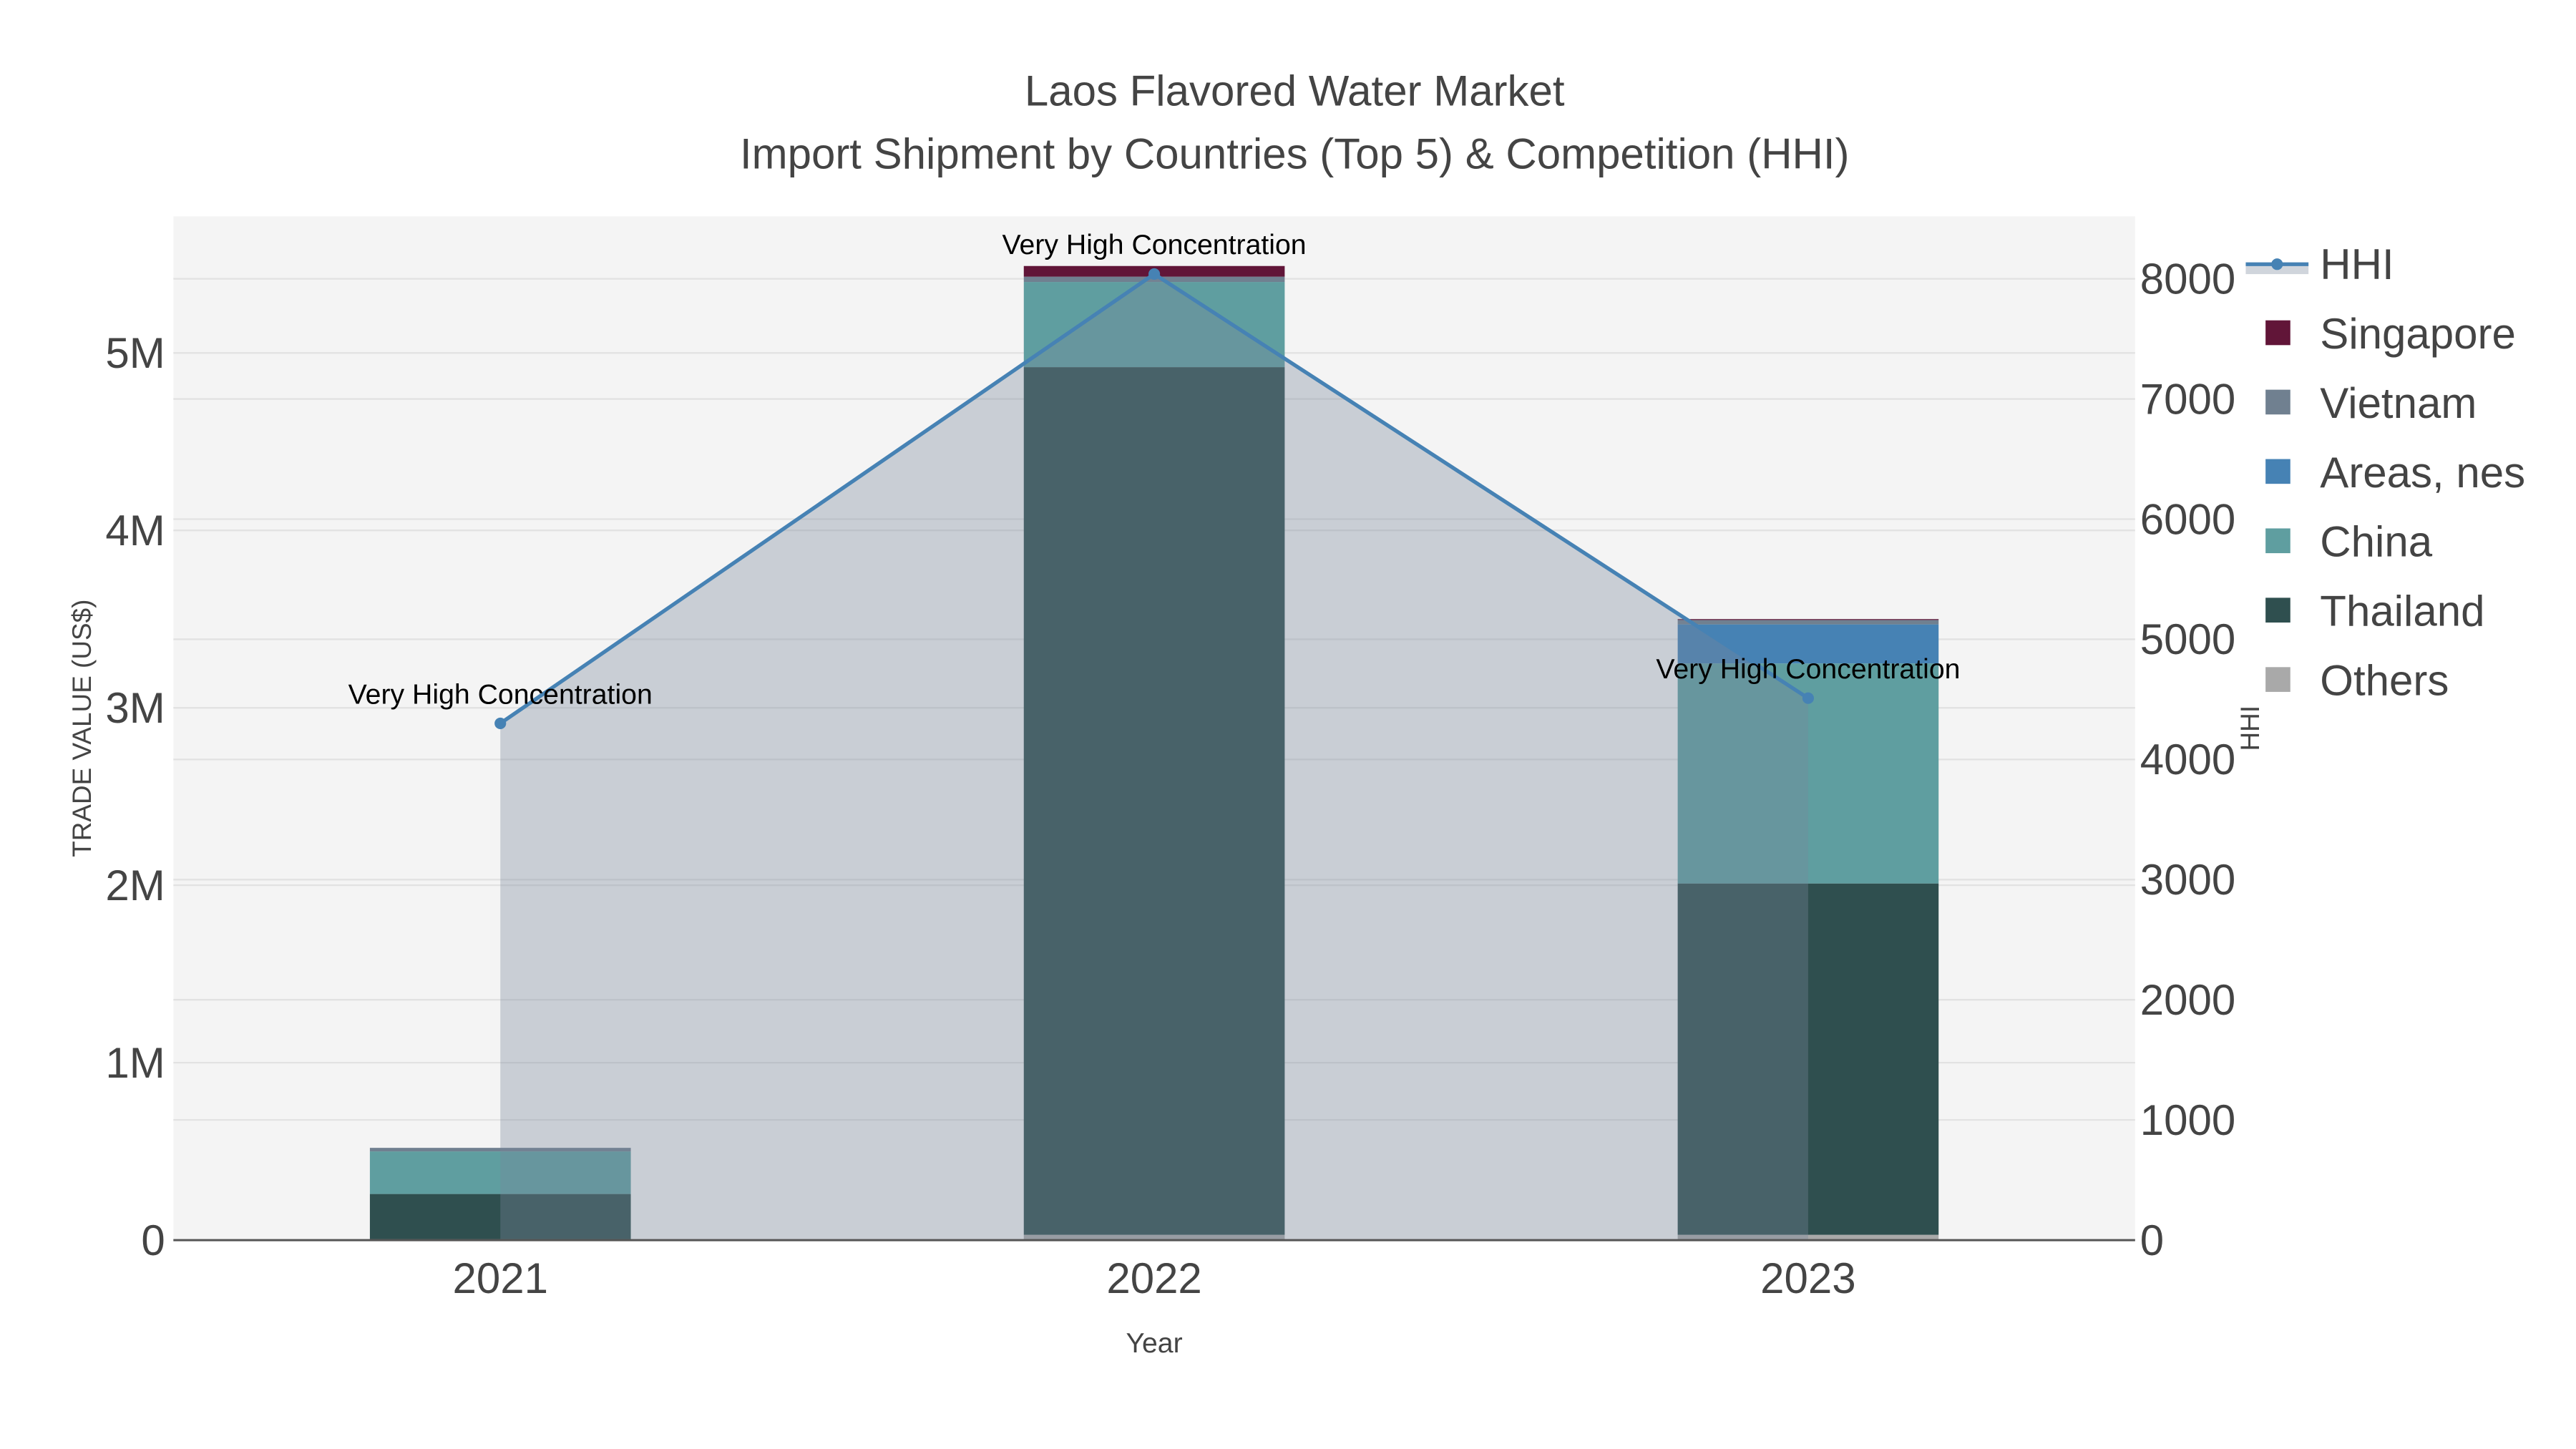 This screenshot has height=1449, width=2576. Describe the element at coordinates (2402, 611) in the screenshot. I see `legend-label: Thailand` at that location.